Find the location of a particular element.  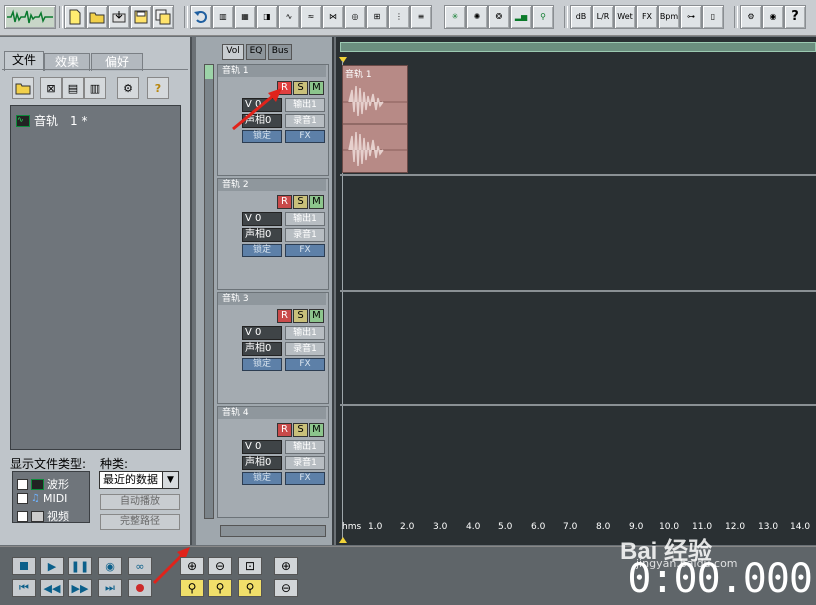

envelope-icon: ≈ is located at coordinates (311, 17).